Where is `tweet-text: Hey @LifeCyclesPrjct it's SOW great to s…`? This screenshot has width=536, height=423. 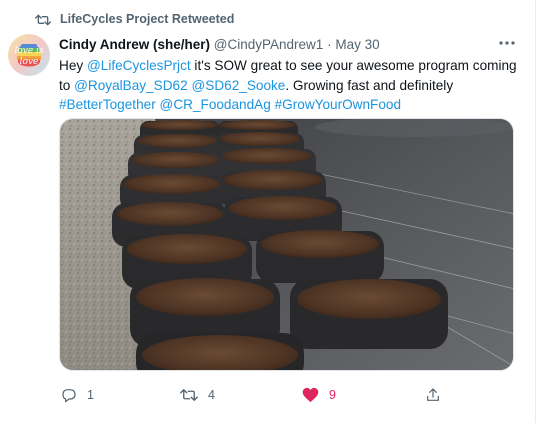
tweet-text: Hey @LifeCyclesPrjct it's SOW great to s… is located at coordinates (289, 85).